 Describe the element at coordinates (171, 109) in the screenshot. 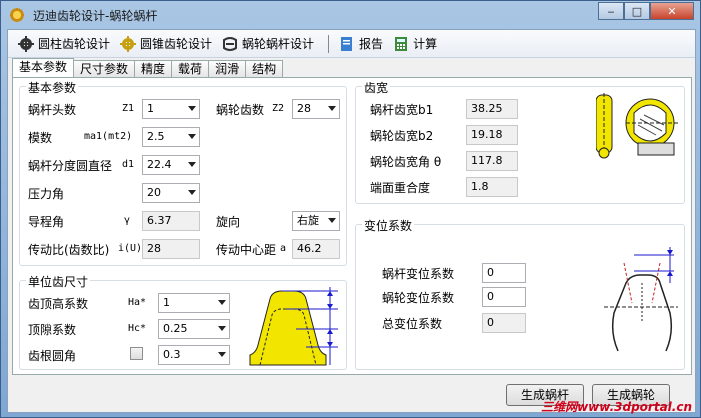

I see `worm-starts-select: 1` at that location.